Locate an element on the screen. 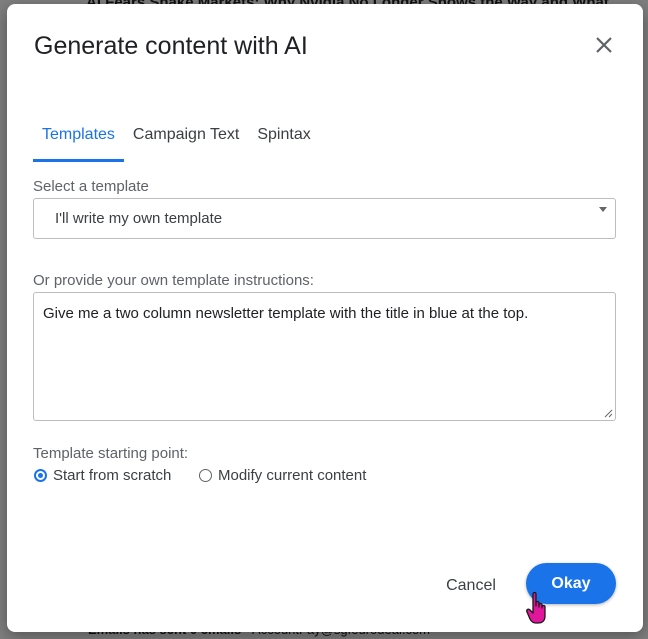 This screenshot has width=648, height=639. radio-modify-current-content: Modify current content is located at coordinates (282, 475).